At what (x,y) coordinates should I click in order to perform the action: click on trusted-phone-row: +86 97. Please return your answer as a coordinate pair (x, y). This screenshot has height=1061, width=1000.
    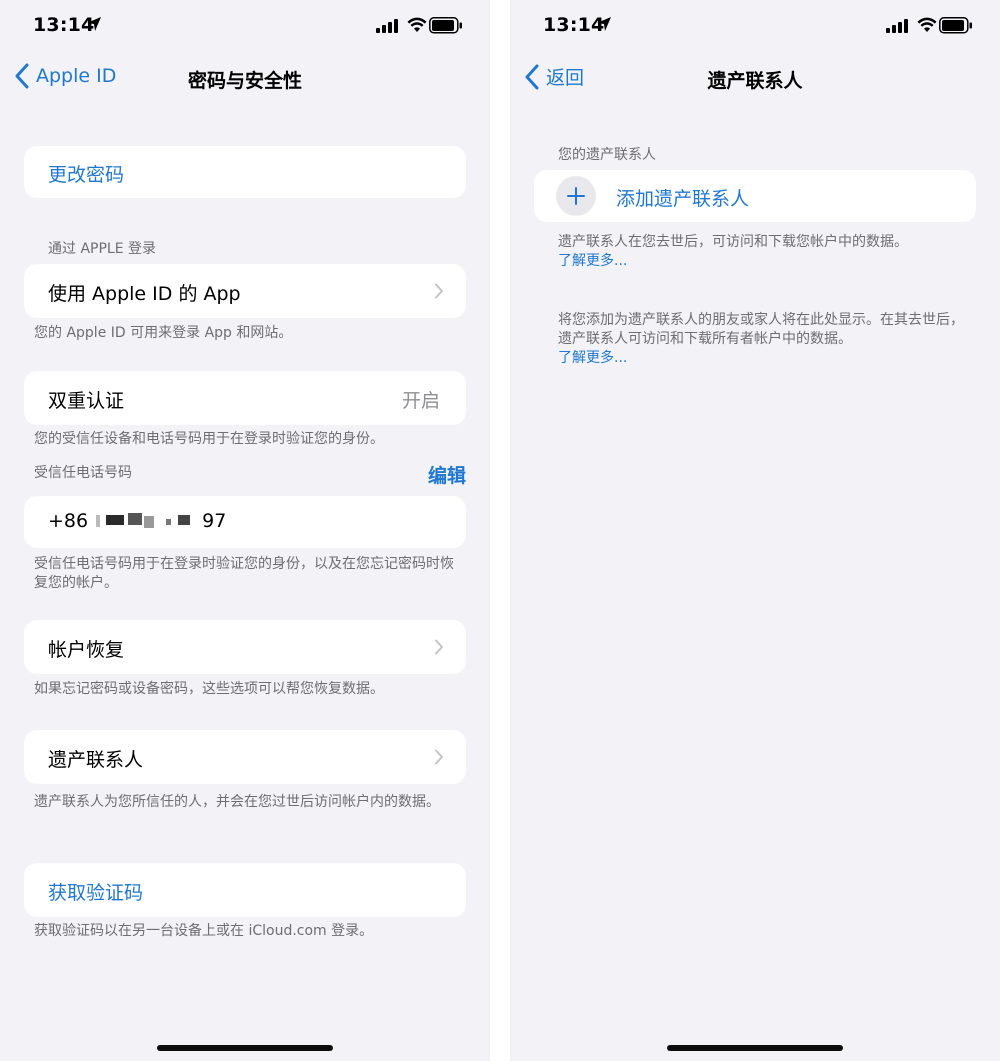
    Looking at the image, I should click on (245, 522).